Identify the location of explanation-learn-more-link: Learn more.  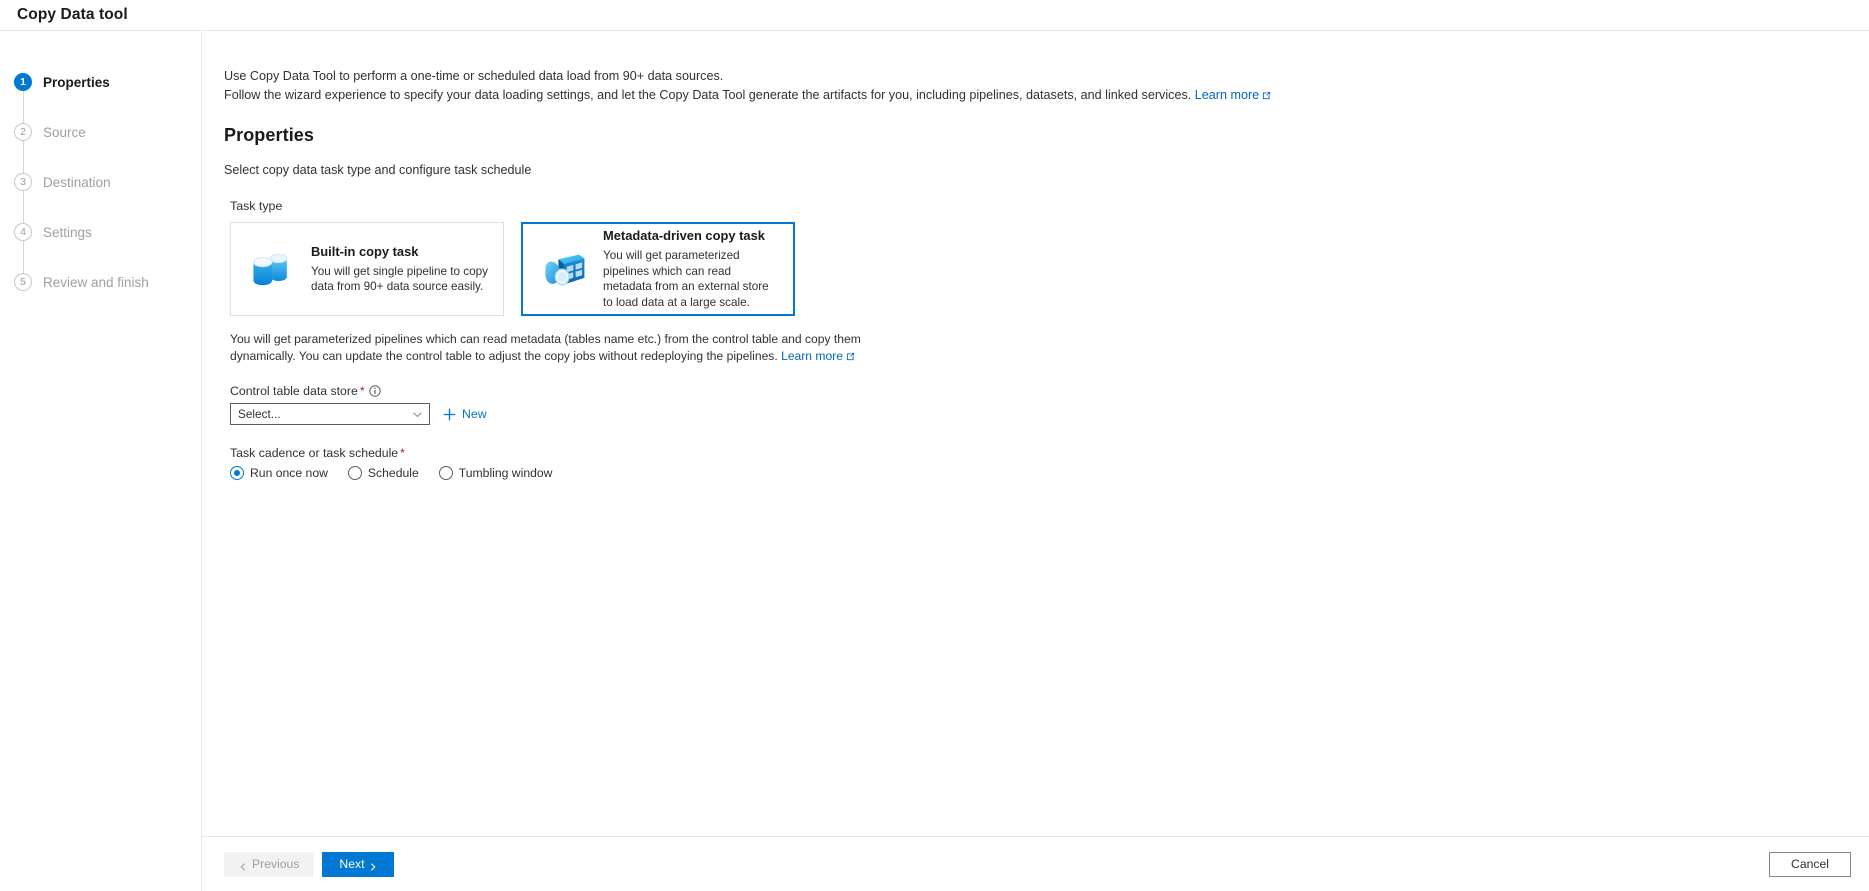
(818, 356).